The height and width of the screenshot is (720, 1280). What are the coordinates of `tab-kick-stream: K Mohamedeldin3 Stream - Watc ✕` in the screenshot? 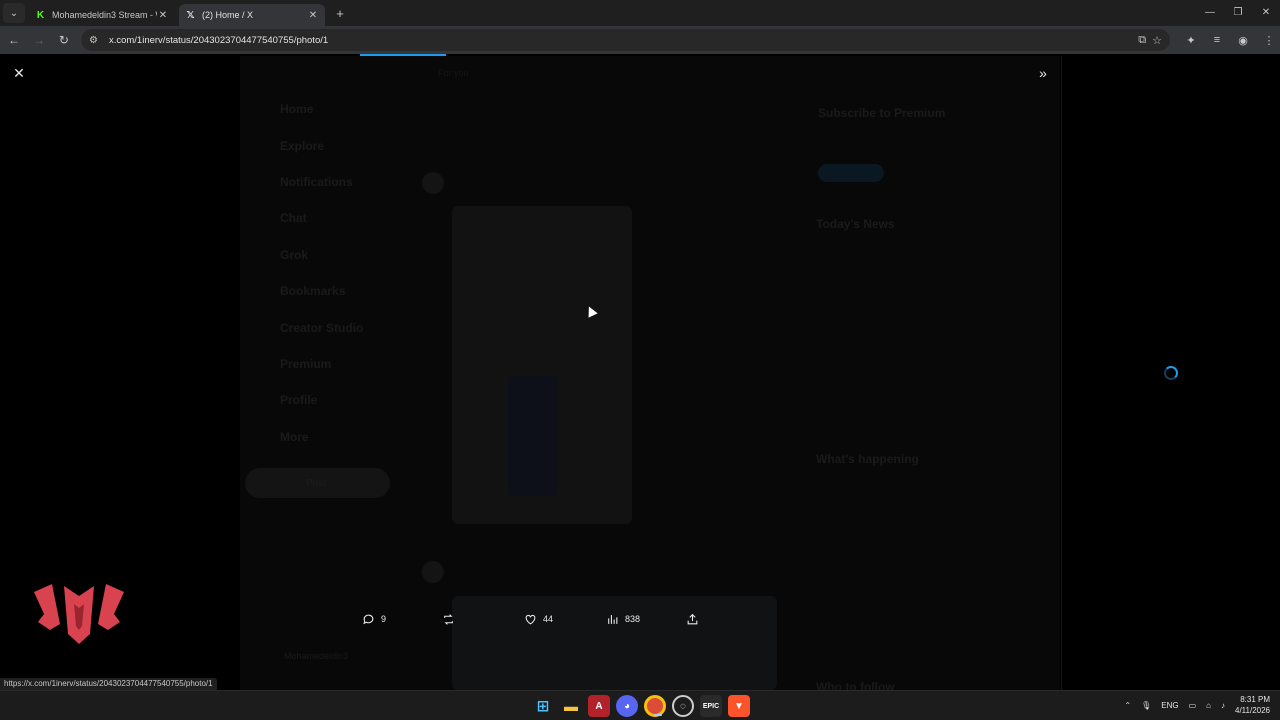 It's located at (102, 15).